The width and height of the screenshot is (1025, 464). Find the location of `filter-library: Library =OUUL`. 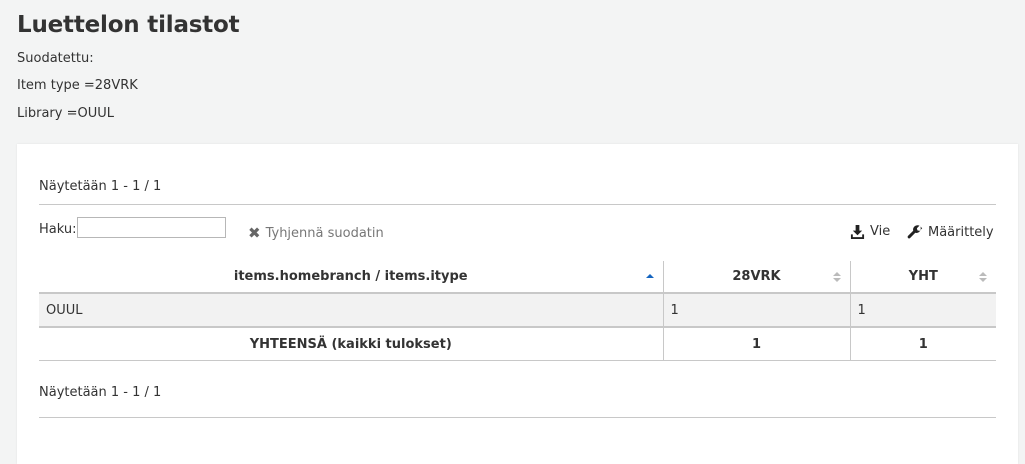

filter-library: Library =OUUL is located at coordinates (65, 113).